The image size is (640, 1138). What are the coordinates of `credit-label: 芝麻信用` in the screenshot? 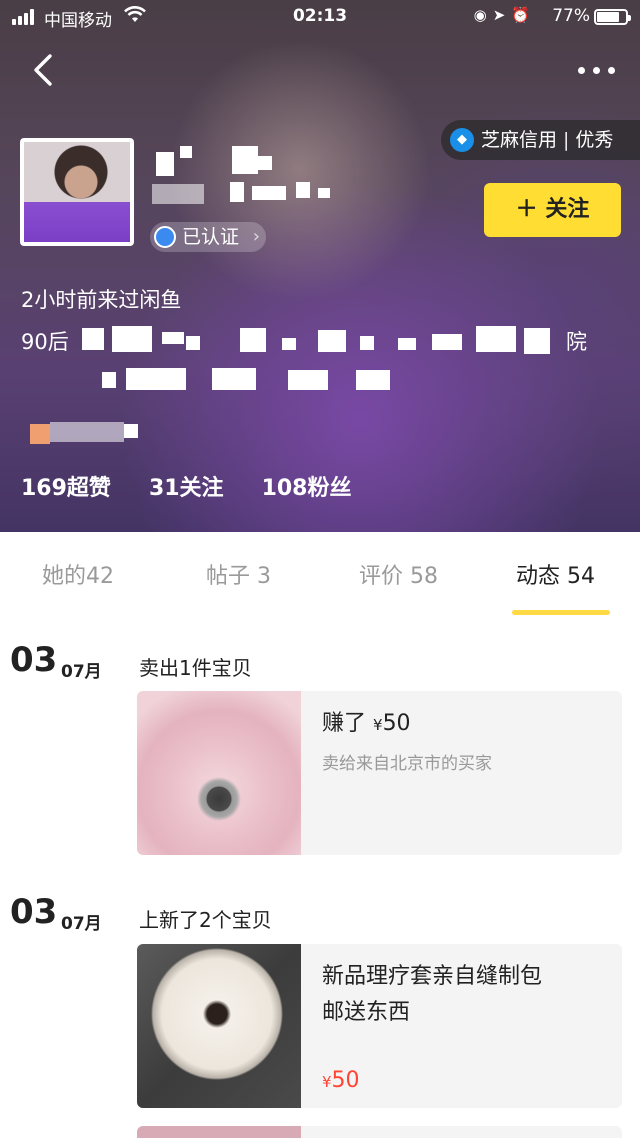 It's located at (519, 140).